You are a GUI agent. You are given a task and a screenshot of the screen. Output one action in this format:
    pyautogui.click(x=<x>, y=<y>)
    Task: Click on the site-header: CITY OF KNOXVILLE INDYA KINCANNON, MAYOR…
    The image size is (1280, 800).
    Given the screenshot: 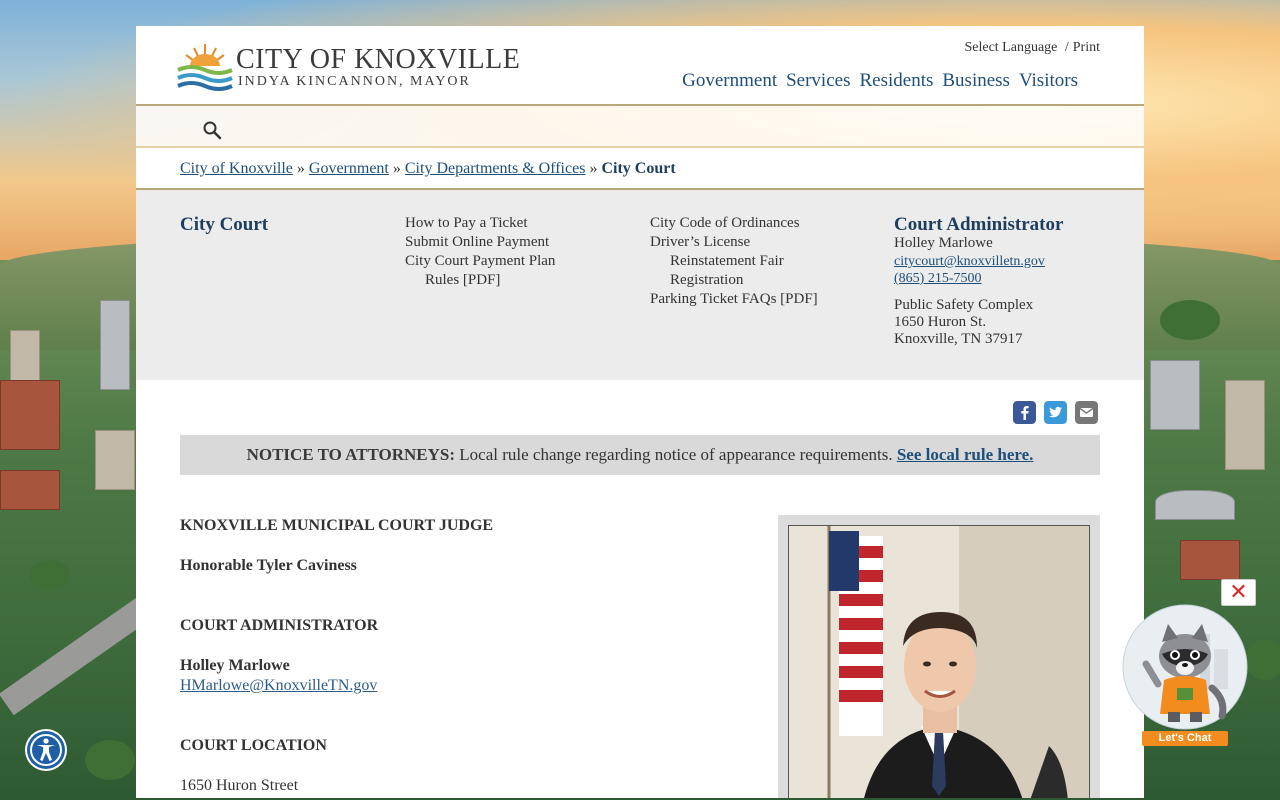 What is the action you would take?
    pyautogui.click(x=640, y=66)
    